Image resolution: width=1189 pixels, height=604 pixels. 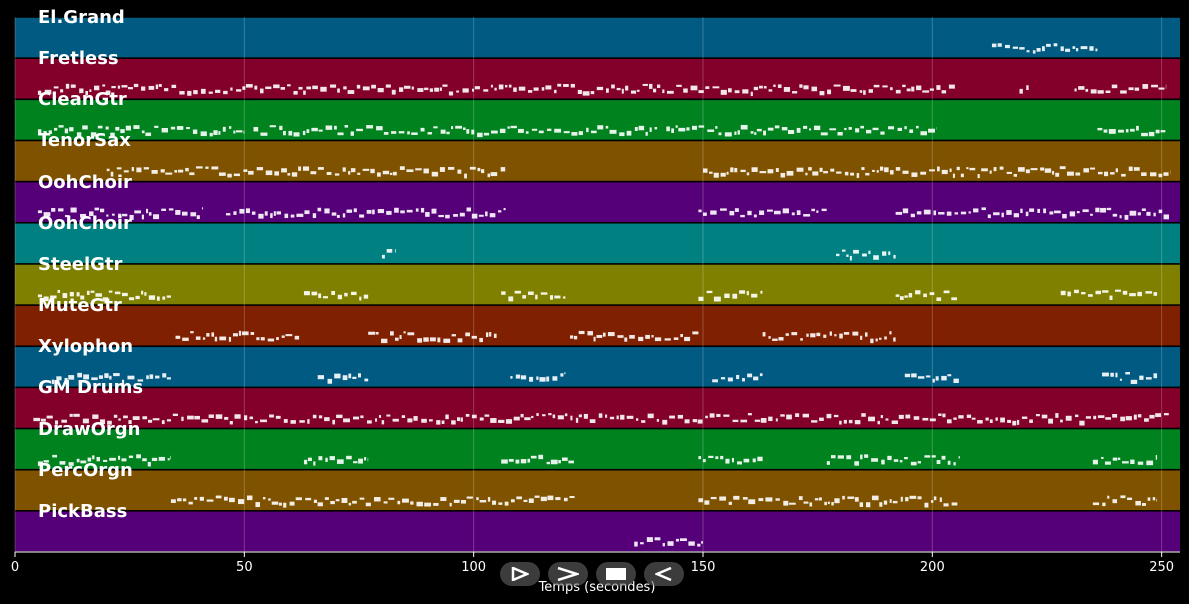 I want to click on reverse-button, so click(x=664, y=574).